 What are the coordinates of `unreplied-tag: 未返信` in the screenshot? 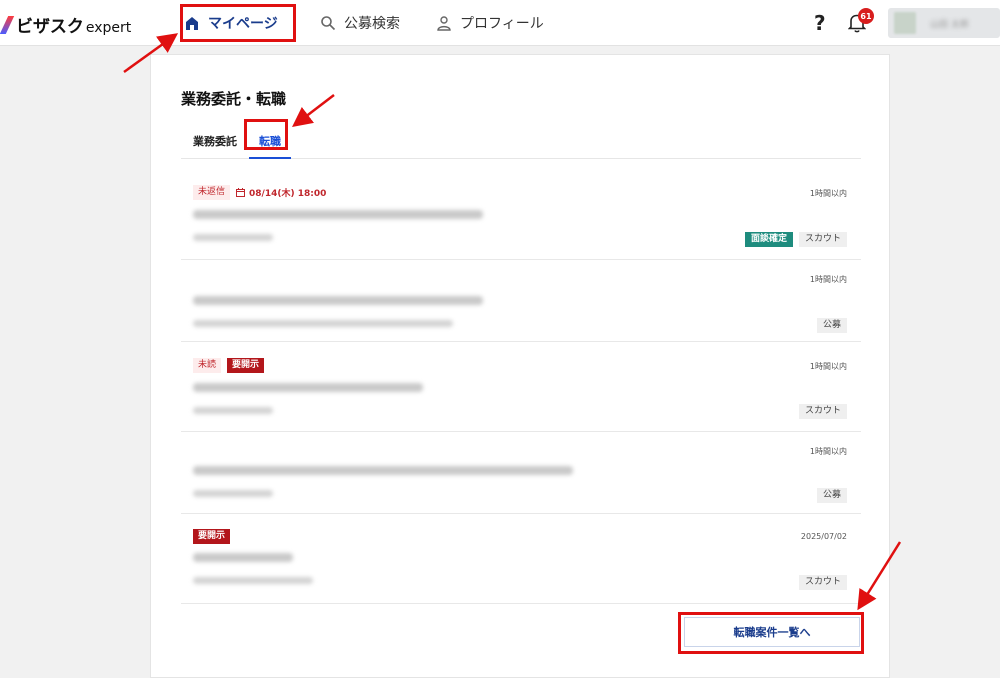 It's located at (212, 192).